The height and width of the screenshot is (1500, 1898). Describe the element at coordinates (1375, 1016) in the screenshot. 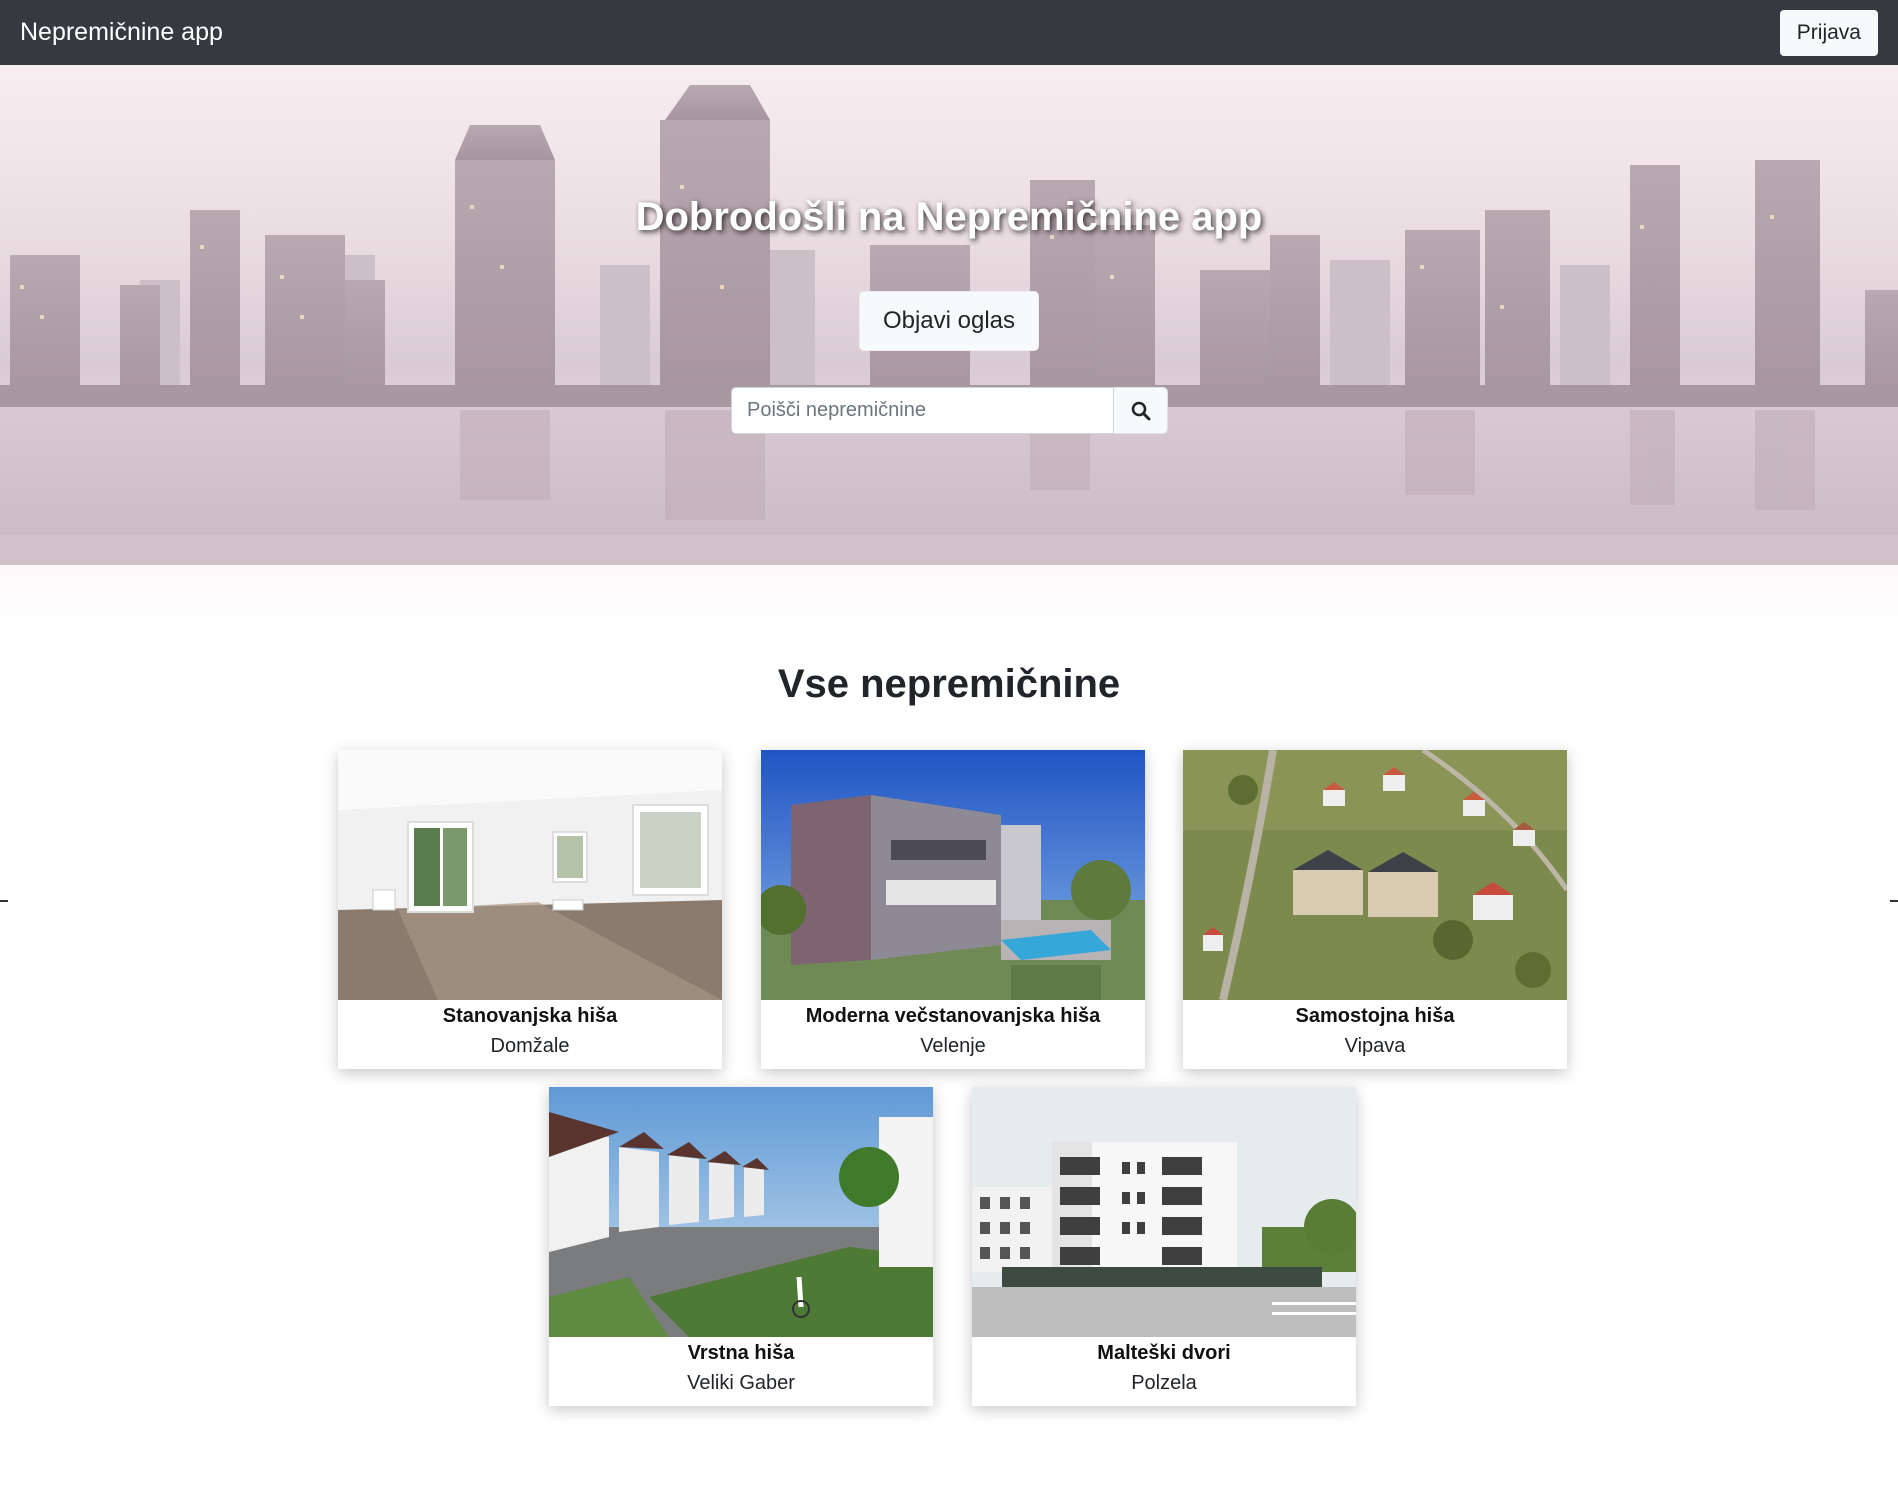

I see `listing-title: Samostojna hiša` at that location.